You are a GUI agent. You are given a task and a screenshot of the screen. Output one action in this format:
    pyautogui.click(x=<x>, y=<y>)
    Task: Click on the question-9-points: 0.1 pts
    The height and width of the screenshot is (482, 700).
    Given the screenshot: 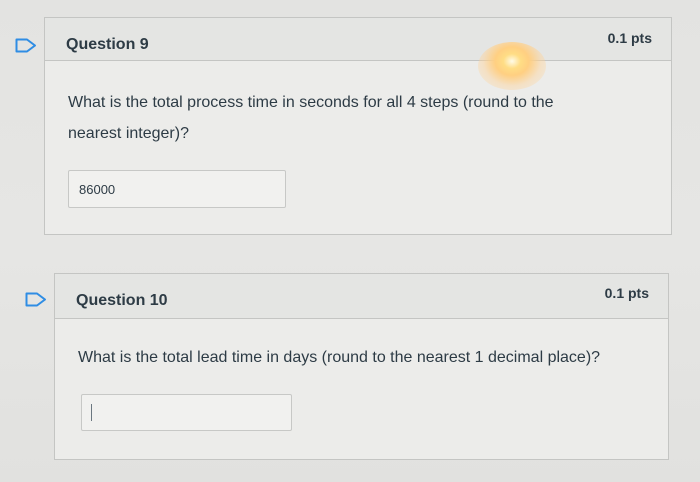 What is the action you would take?
    pyautogui.click(x=629, y=38)
    